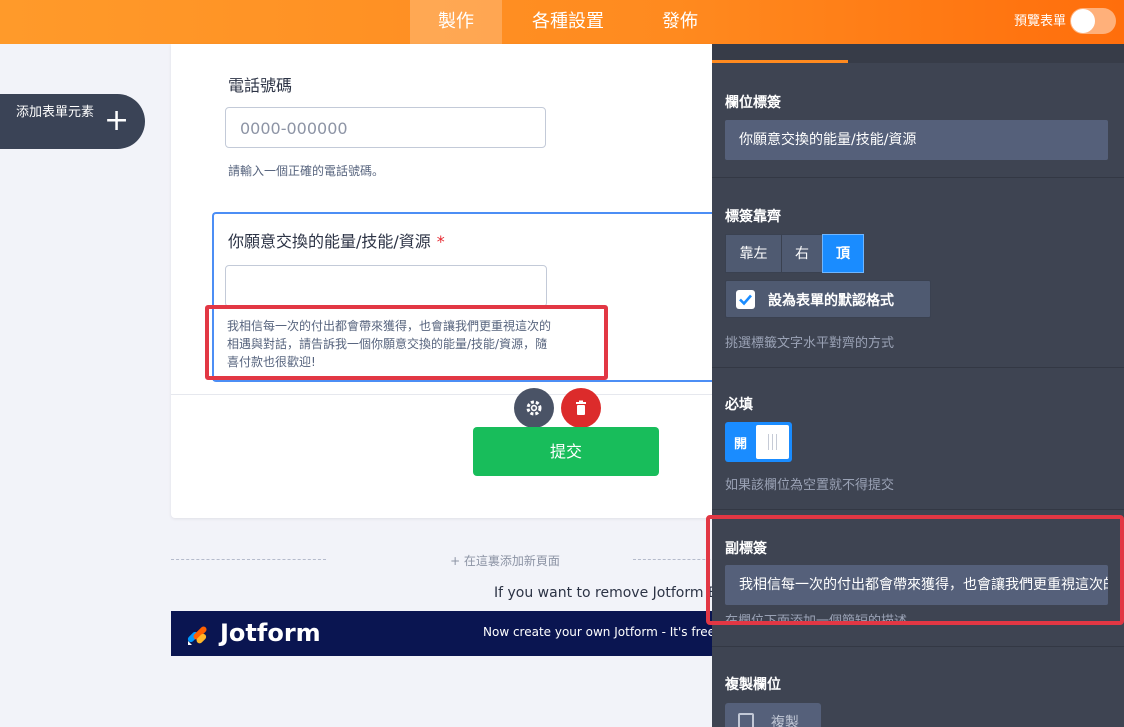  I want to click on required-asterisk: *, so click(440, 241).